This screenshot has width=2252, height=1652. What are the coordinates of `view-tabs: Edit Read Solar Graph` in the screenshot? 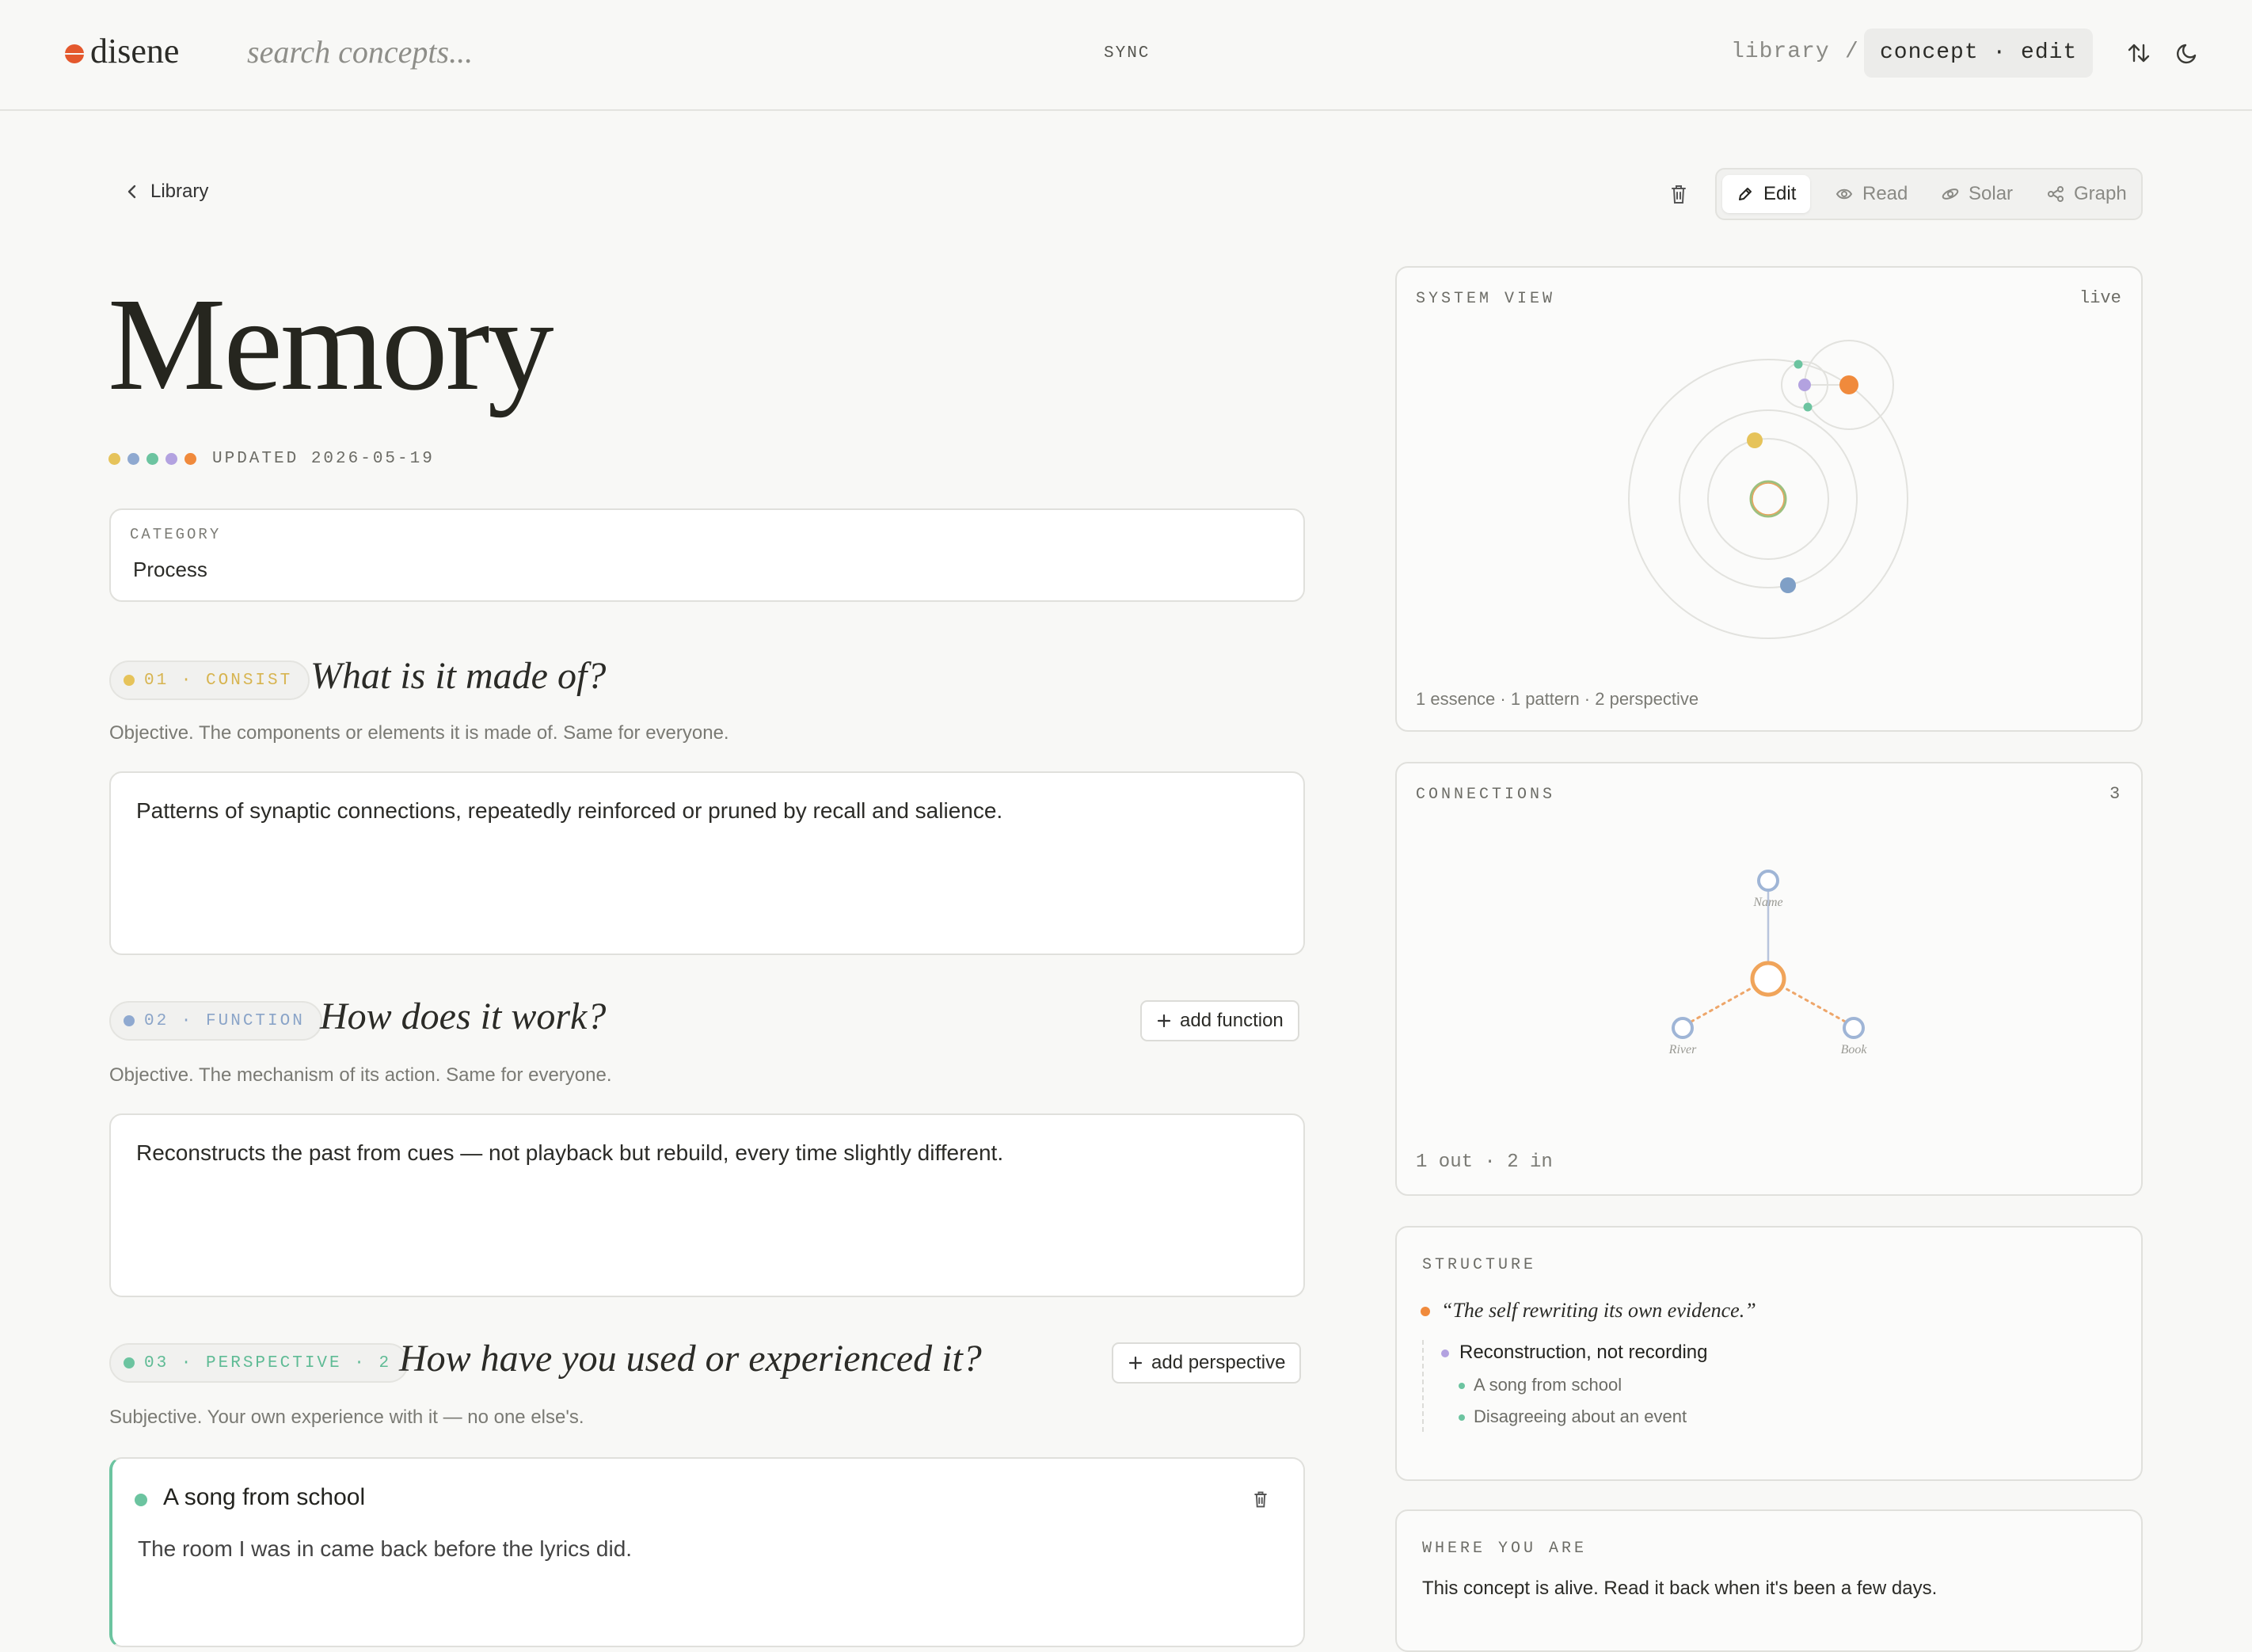 It's located at (1929, 194).